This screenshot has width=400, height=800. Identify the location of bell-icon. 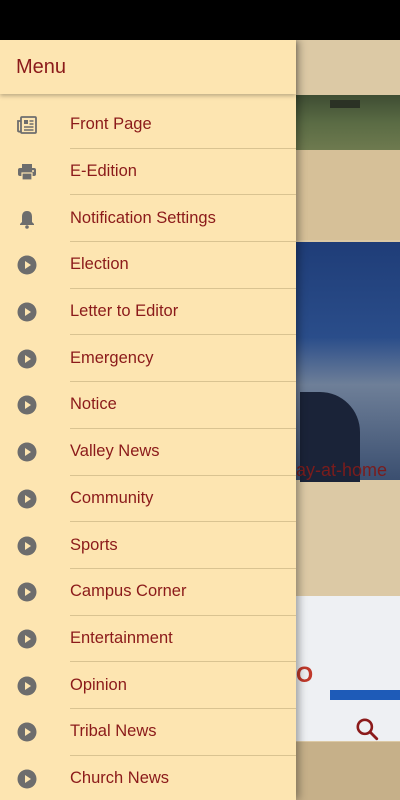
(27, 219).